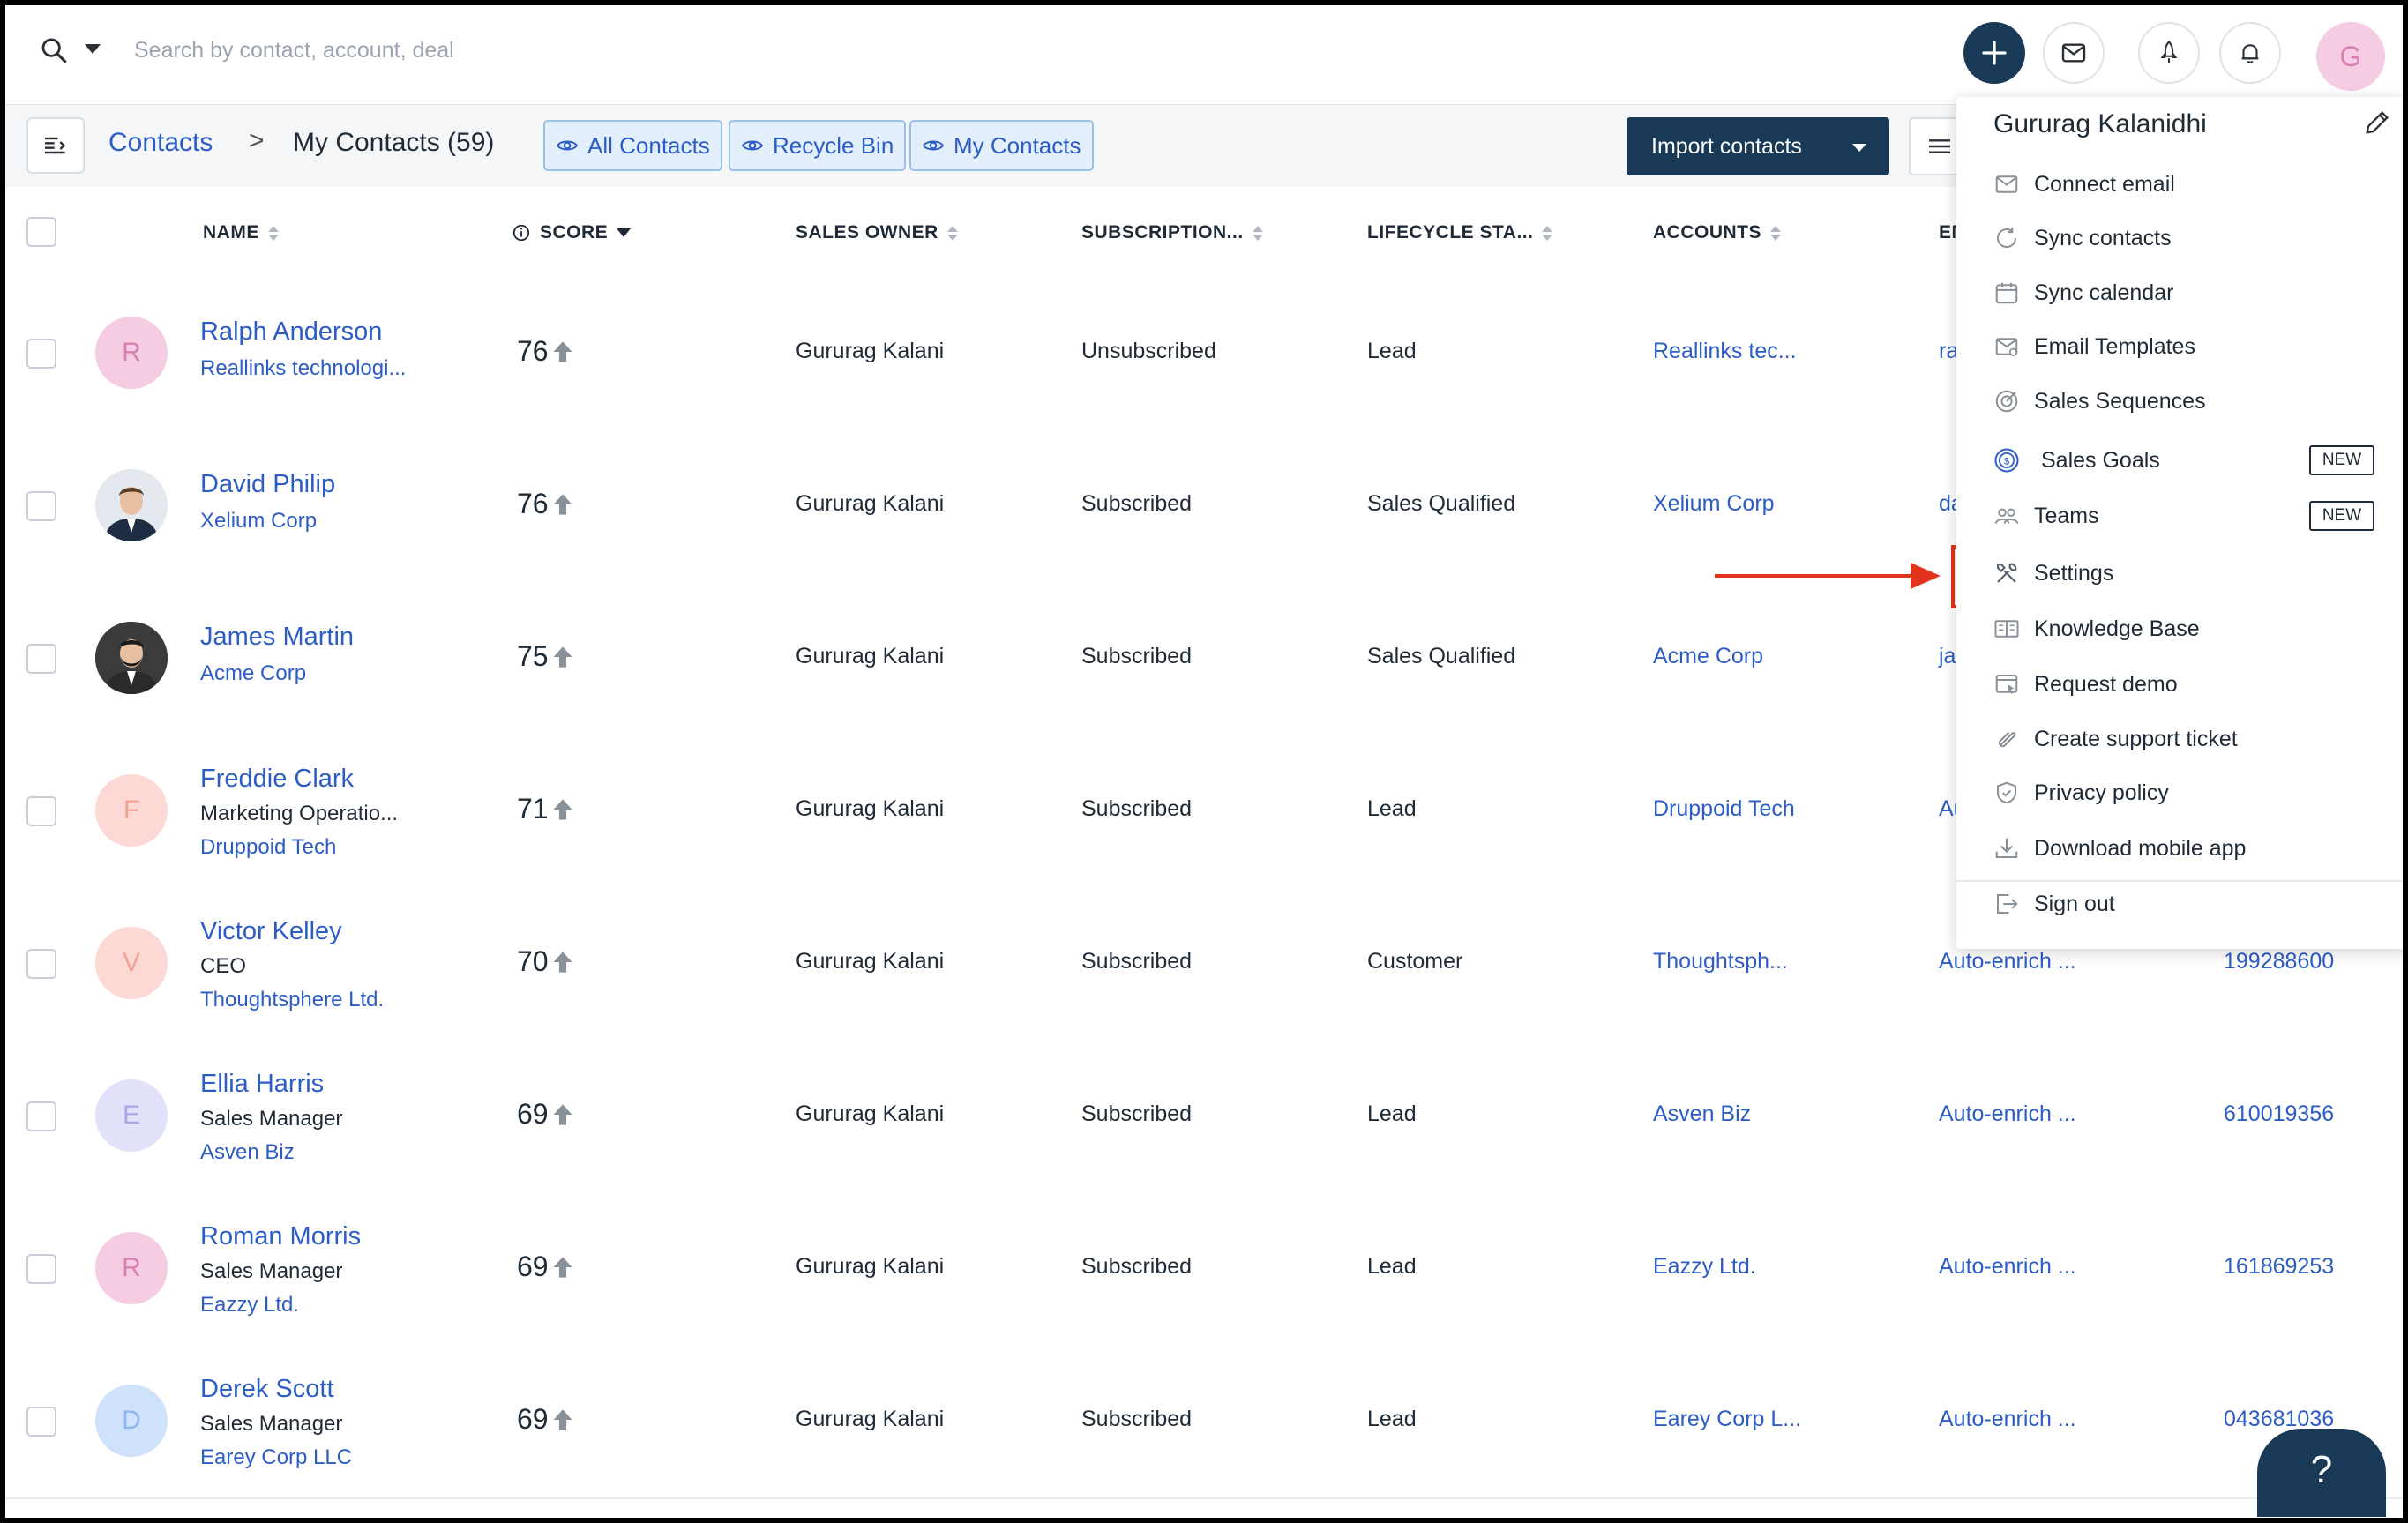  What do you see at coordinates (2182, 238) in the screenshot?
I see `menu-item-sync-contacts: Sync contacts` at bounding box center [2182, 238].